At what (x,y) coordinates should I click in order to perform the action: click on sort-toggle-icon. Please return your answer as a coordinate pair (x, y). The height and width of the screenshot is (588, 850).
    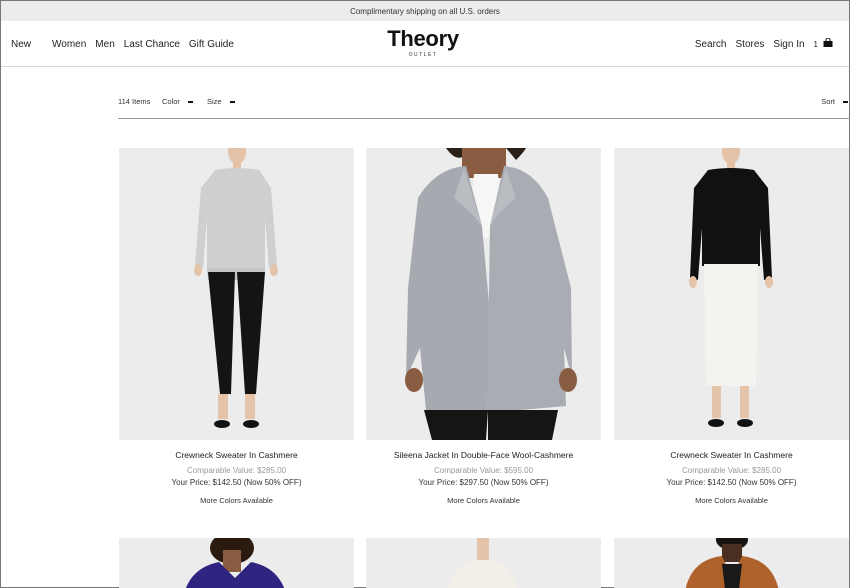
    Looking at the image, I should click on (845, 101).